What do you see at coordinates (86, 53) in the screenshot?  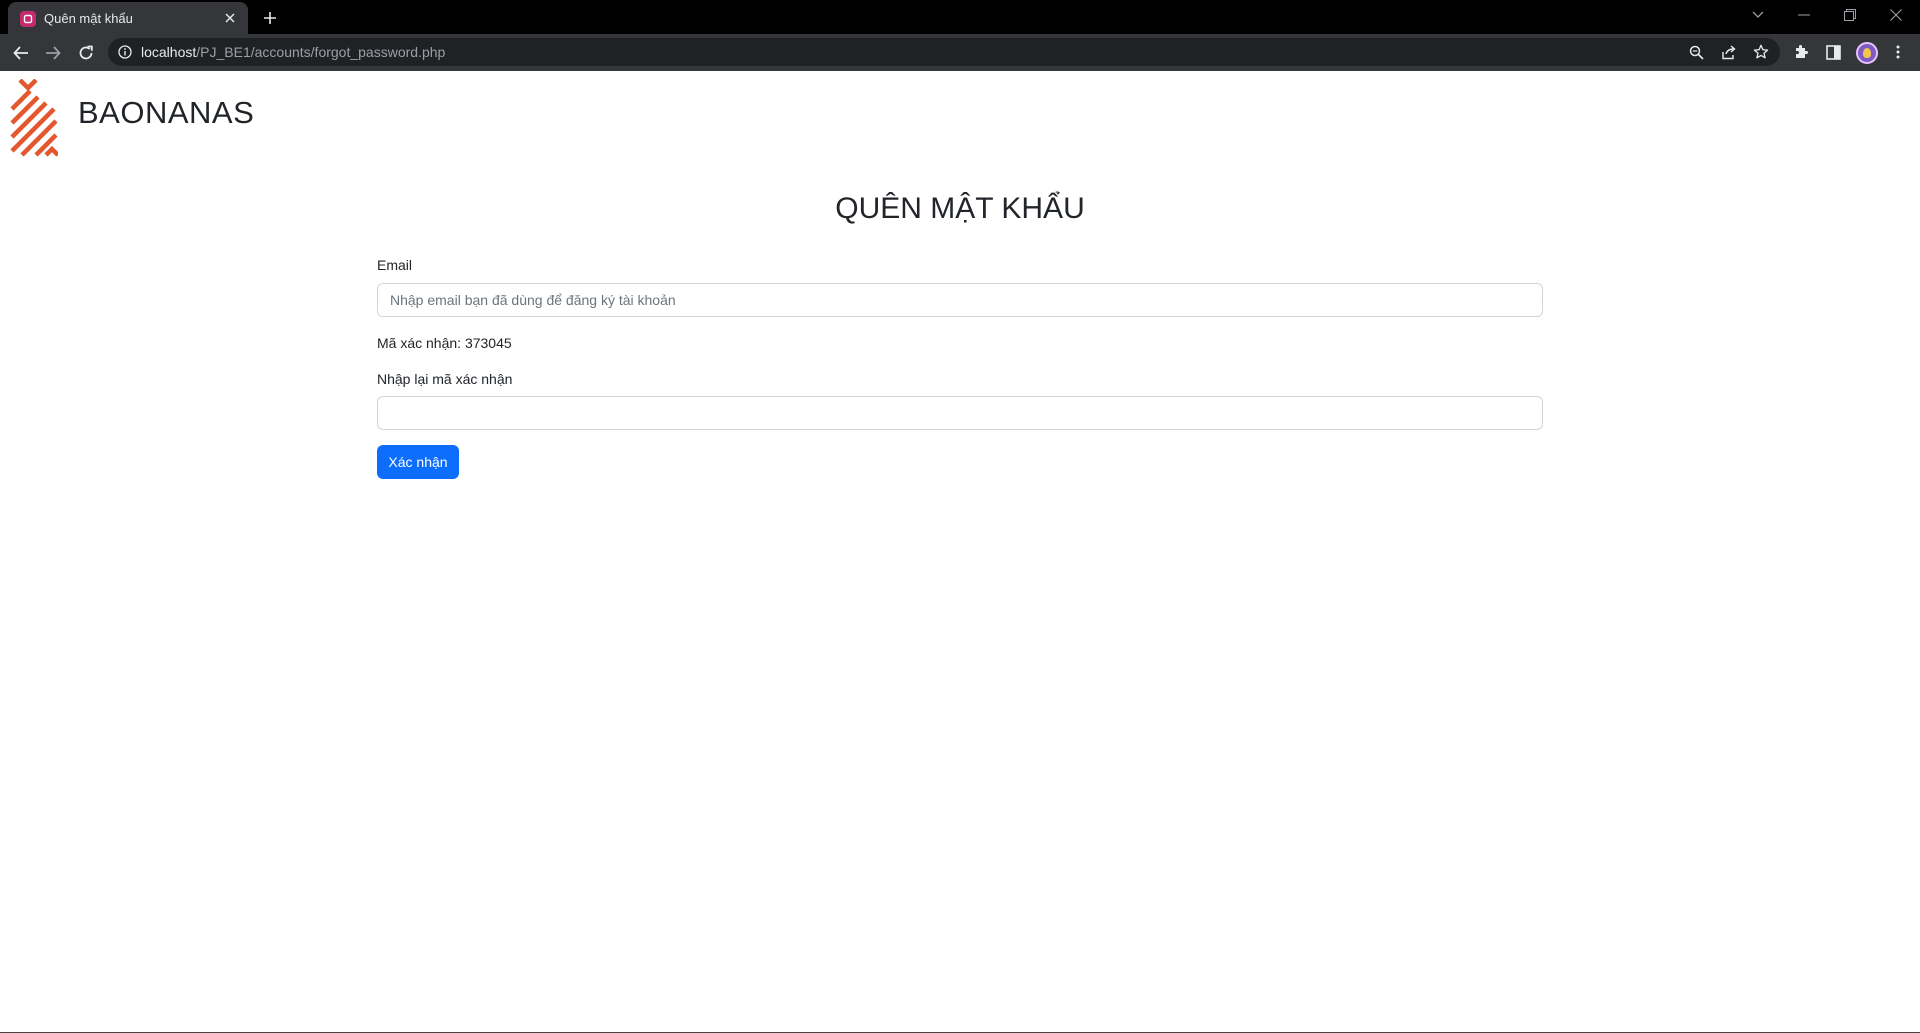 I see `reload-icon` at bounding box center [86, 53].